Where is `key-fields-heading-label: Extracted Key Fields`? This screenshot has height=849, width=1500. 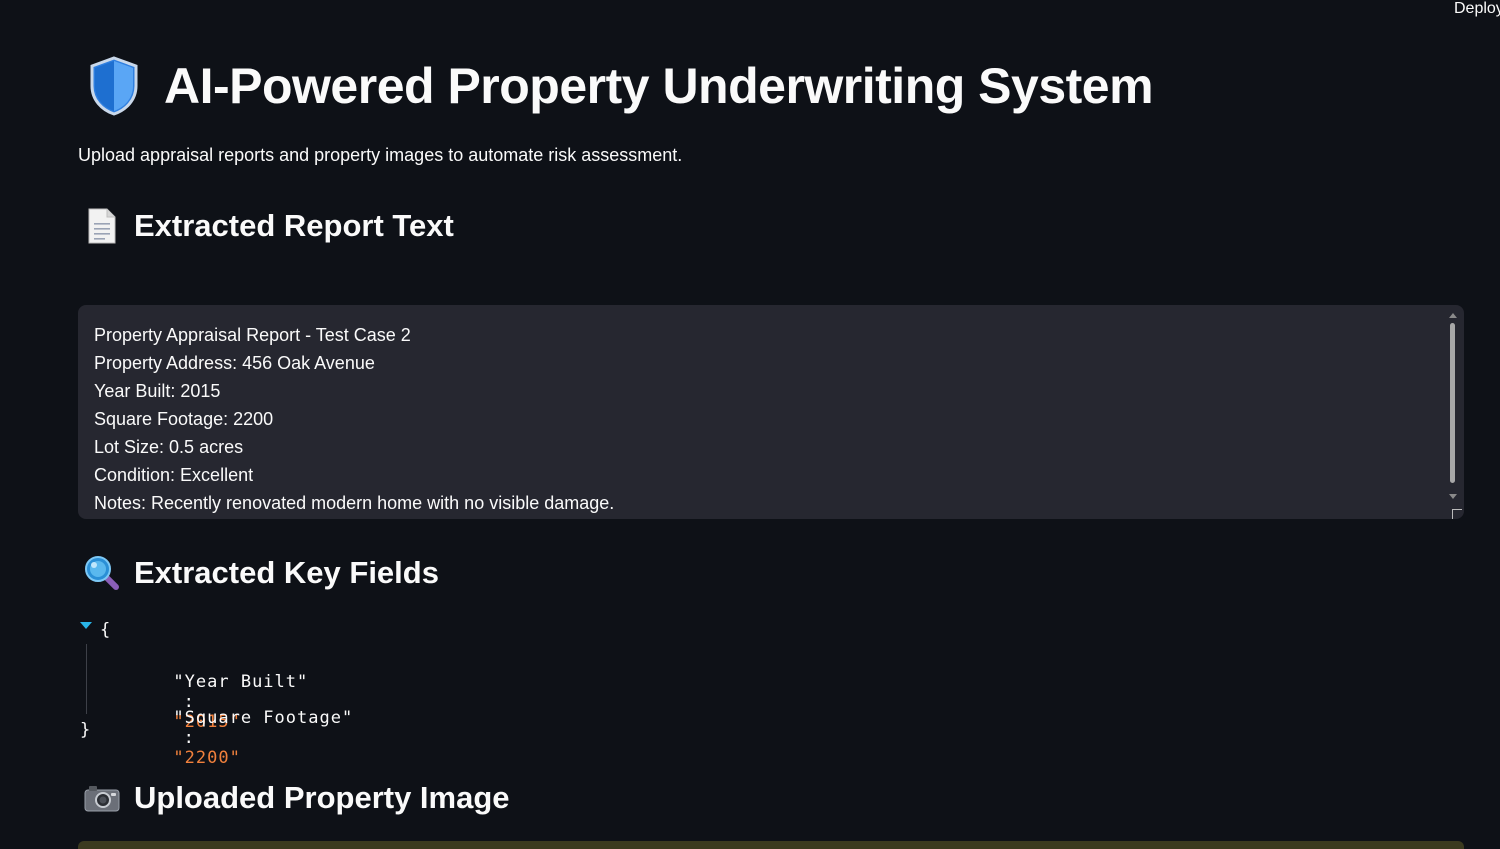
key-fields-heading-label: Extracted Key Fields is located at coordinates (286, 572).